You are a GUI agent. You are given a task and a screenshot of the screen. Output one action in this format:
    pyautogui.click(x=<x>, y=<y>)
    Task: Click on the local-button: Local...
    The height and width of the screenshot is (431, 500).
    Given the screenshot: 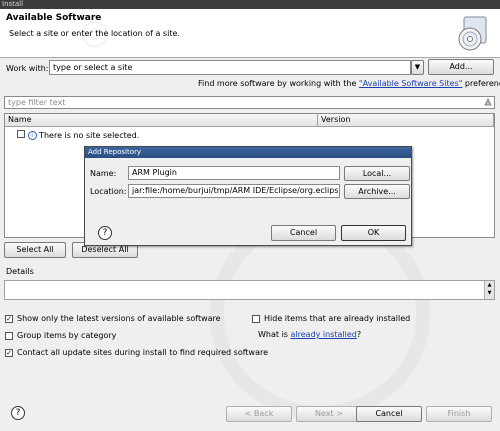 What is the action you would take?
    pyautogui.click(x=377, y=173)
    